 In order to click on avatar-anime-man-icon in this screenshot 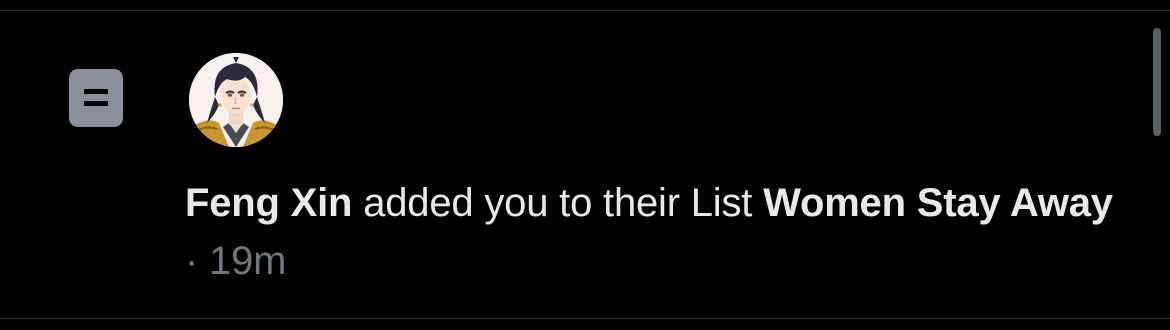, I will do `click(236, 100)`.